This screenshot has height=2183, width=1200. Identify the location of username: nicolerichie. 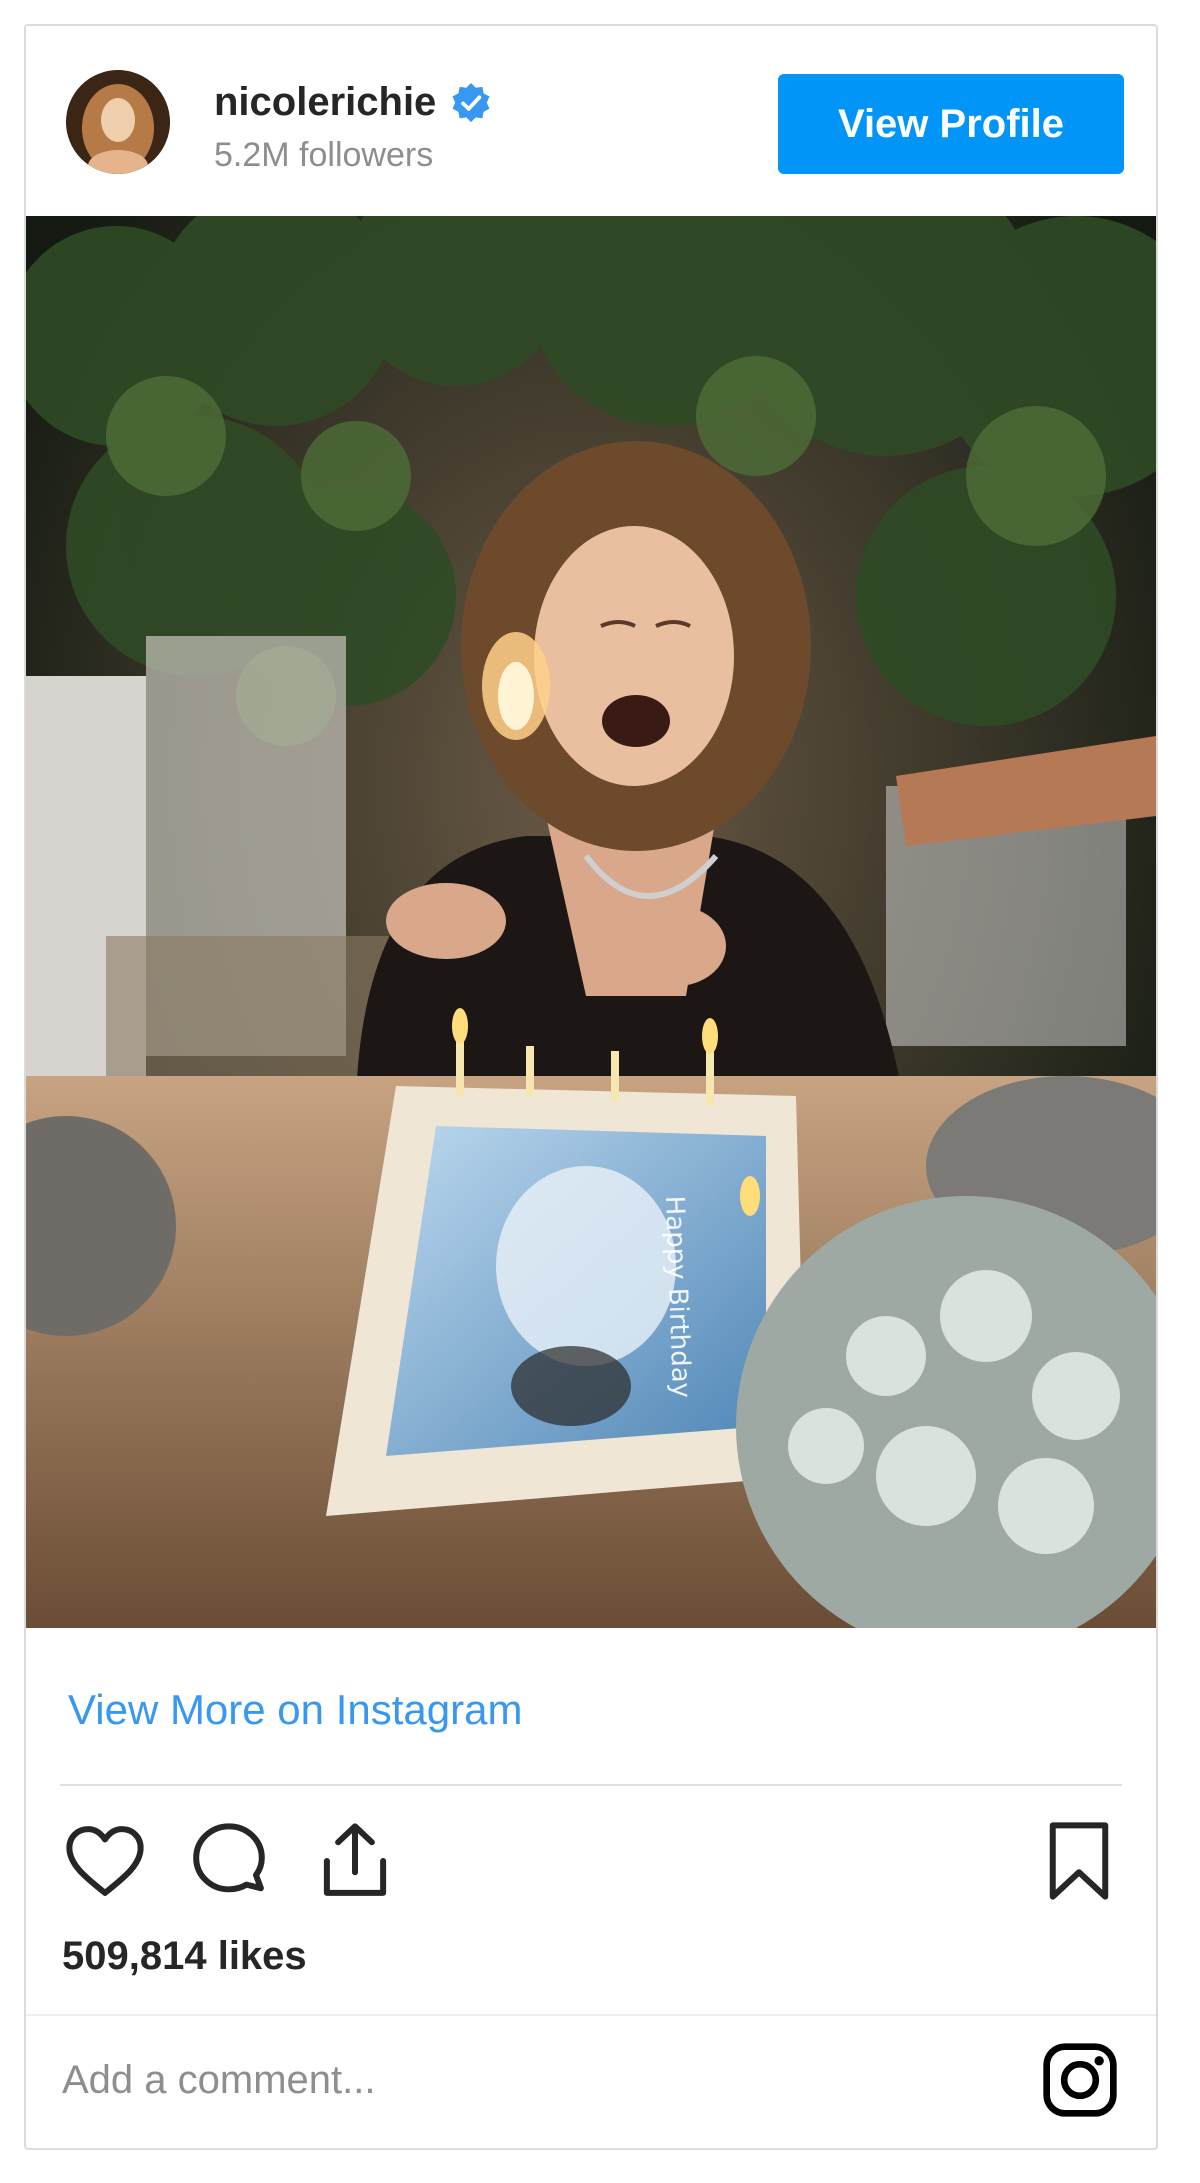
(325, 102).